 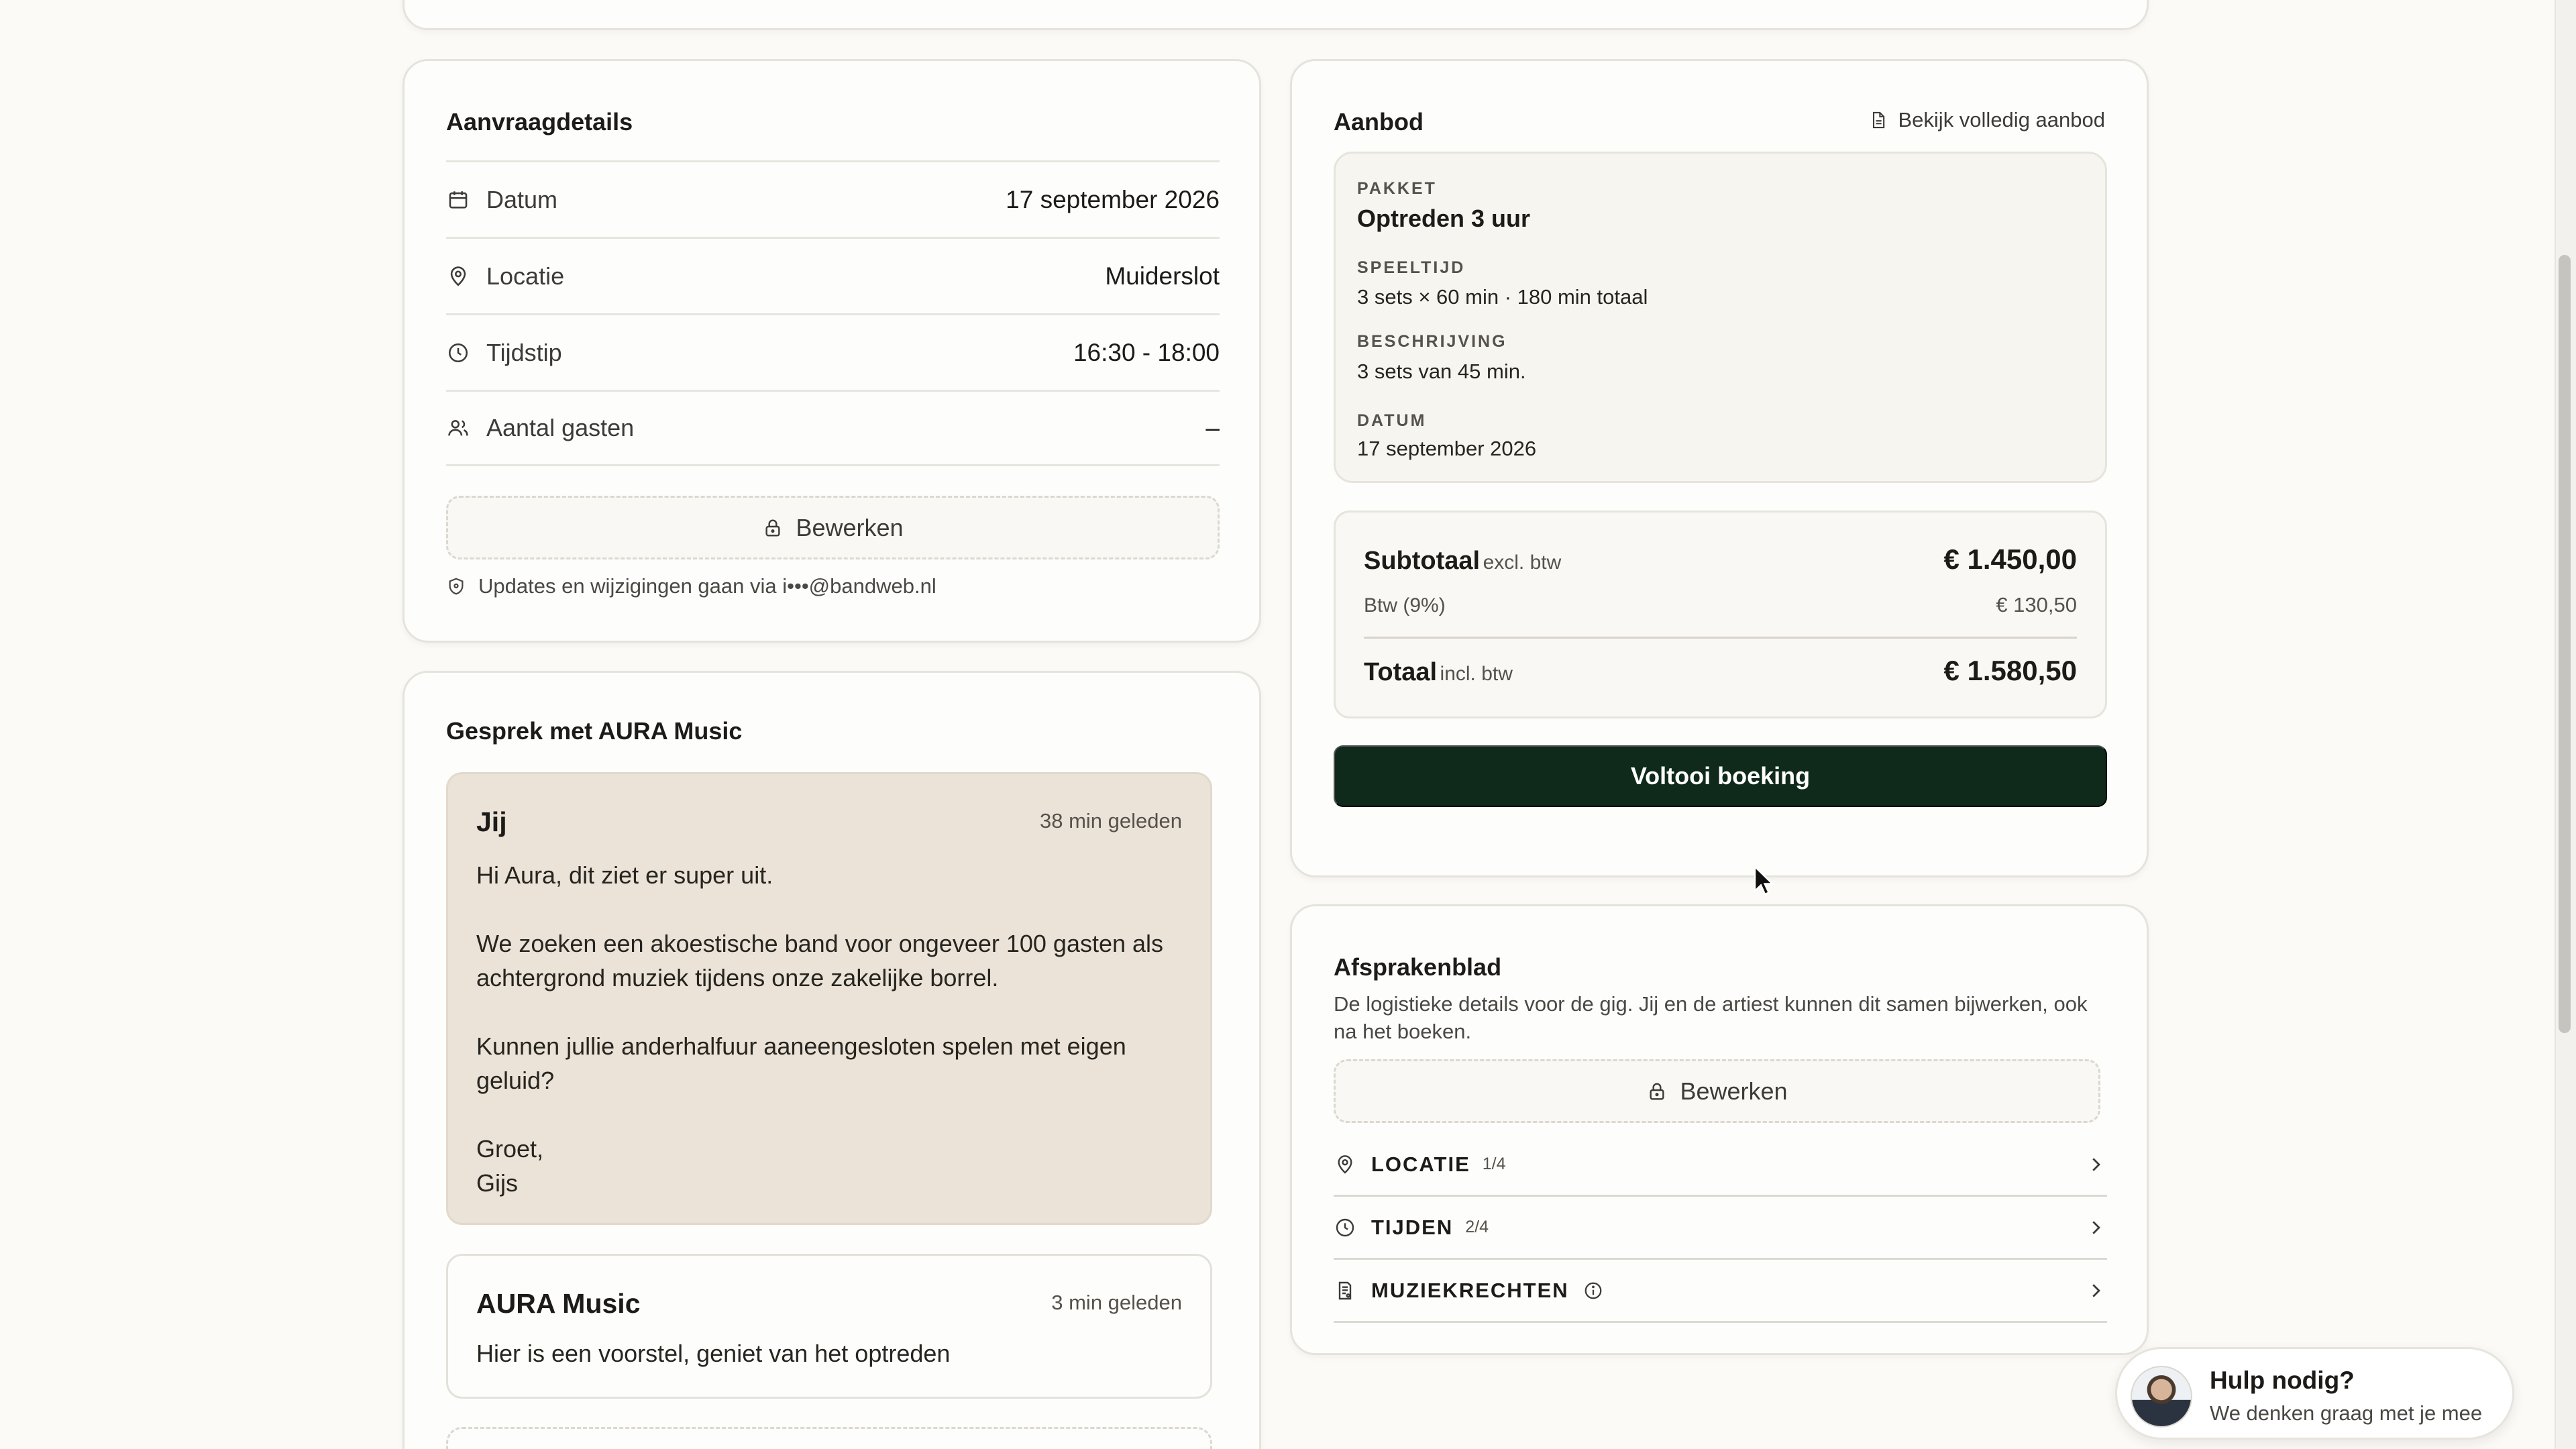 I want to click on message-author: Jij, so click(x=491, y=821).